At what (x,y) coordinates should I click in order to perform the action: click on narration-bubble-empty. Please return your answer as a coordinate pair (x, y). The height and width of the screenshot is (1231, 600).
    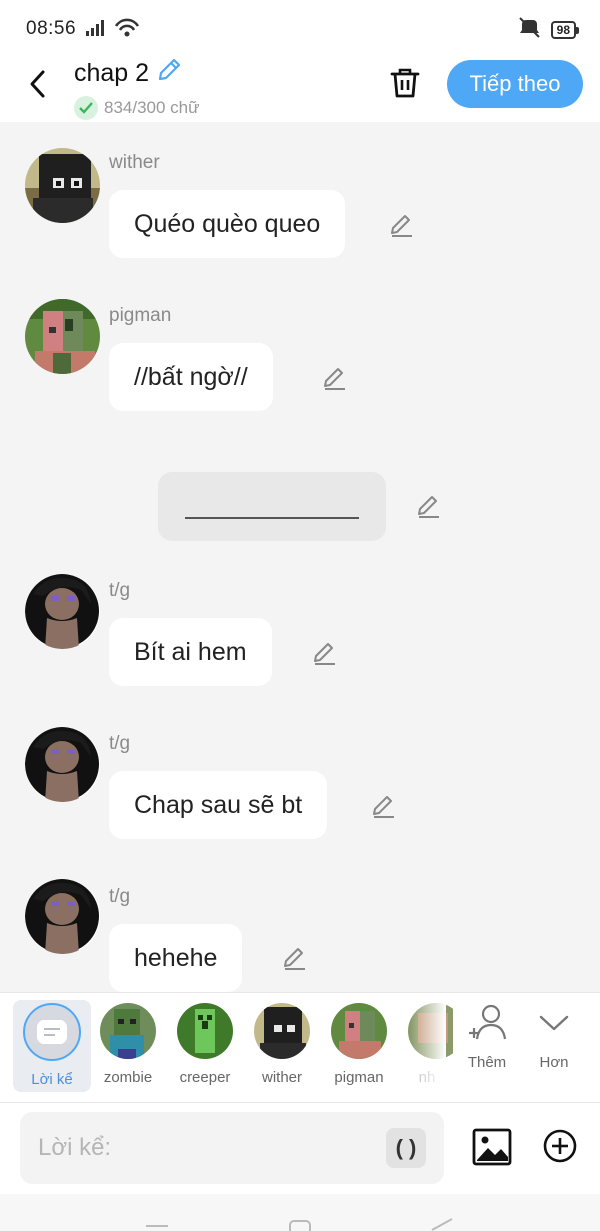
    Looking at the image, I should click on (272, 506).